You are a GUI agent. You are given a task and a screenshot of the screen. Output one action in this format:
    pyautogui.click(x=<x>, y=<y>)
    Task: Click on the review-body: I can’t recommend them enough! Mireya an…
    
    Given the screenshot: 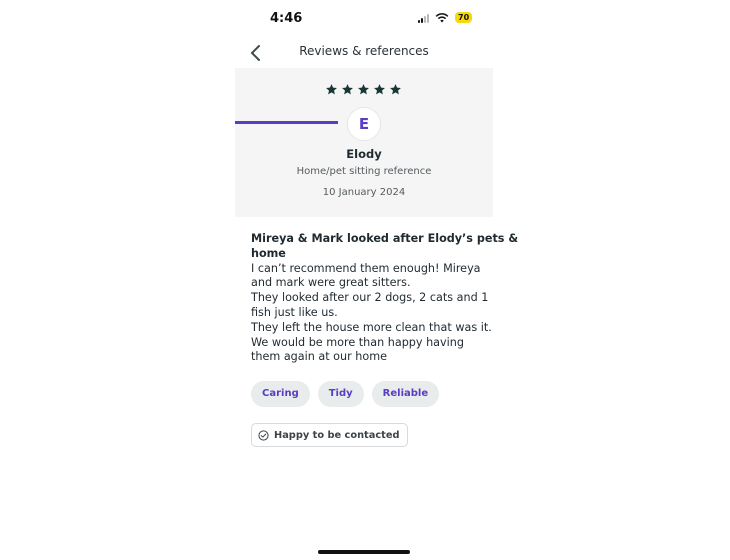 What is the action you would take?
    pyautogui.click(x=371, y=312)
    